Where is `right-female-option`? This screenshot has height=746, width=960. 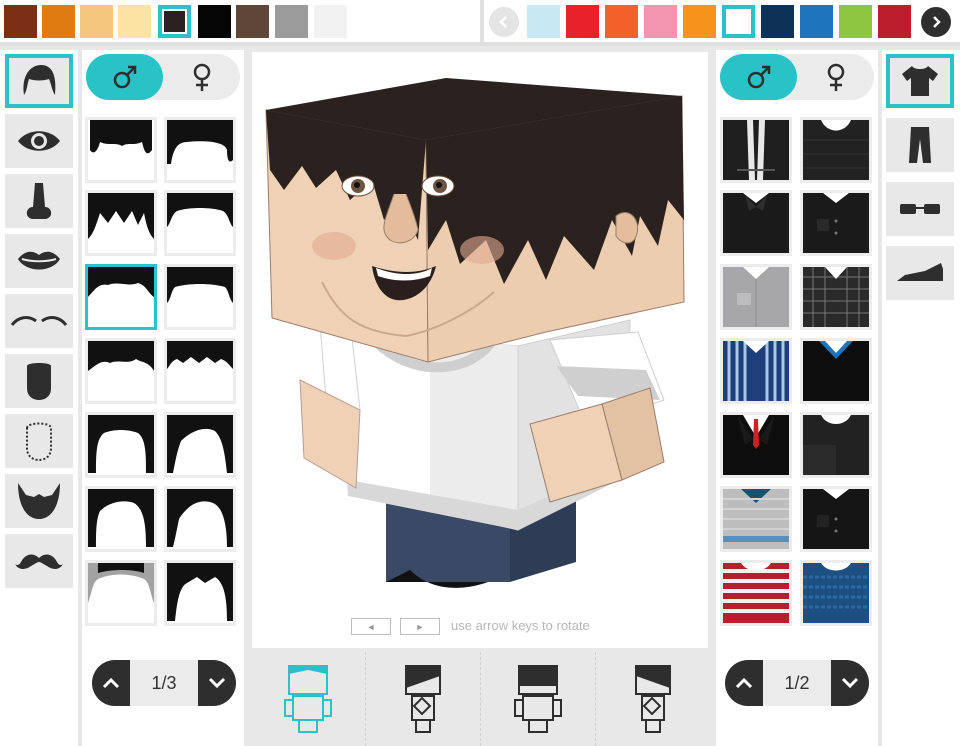
right-female-option is located at coordinates (835, 77).